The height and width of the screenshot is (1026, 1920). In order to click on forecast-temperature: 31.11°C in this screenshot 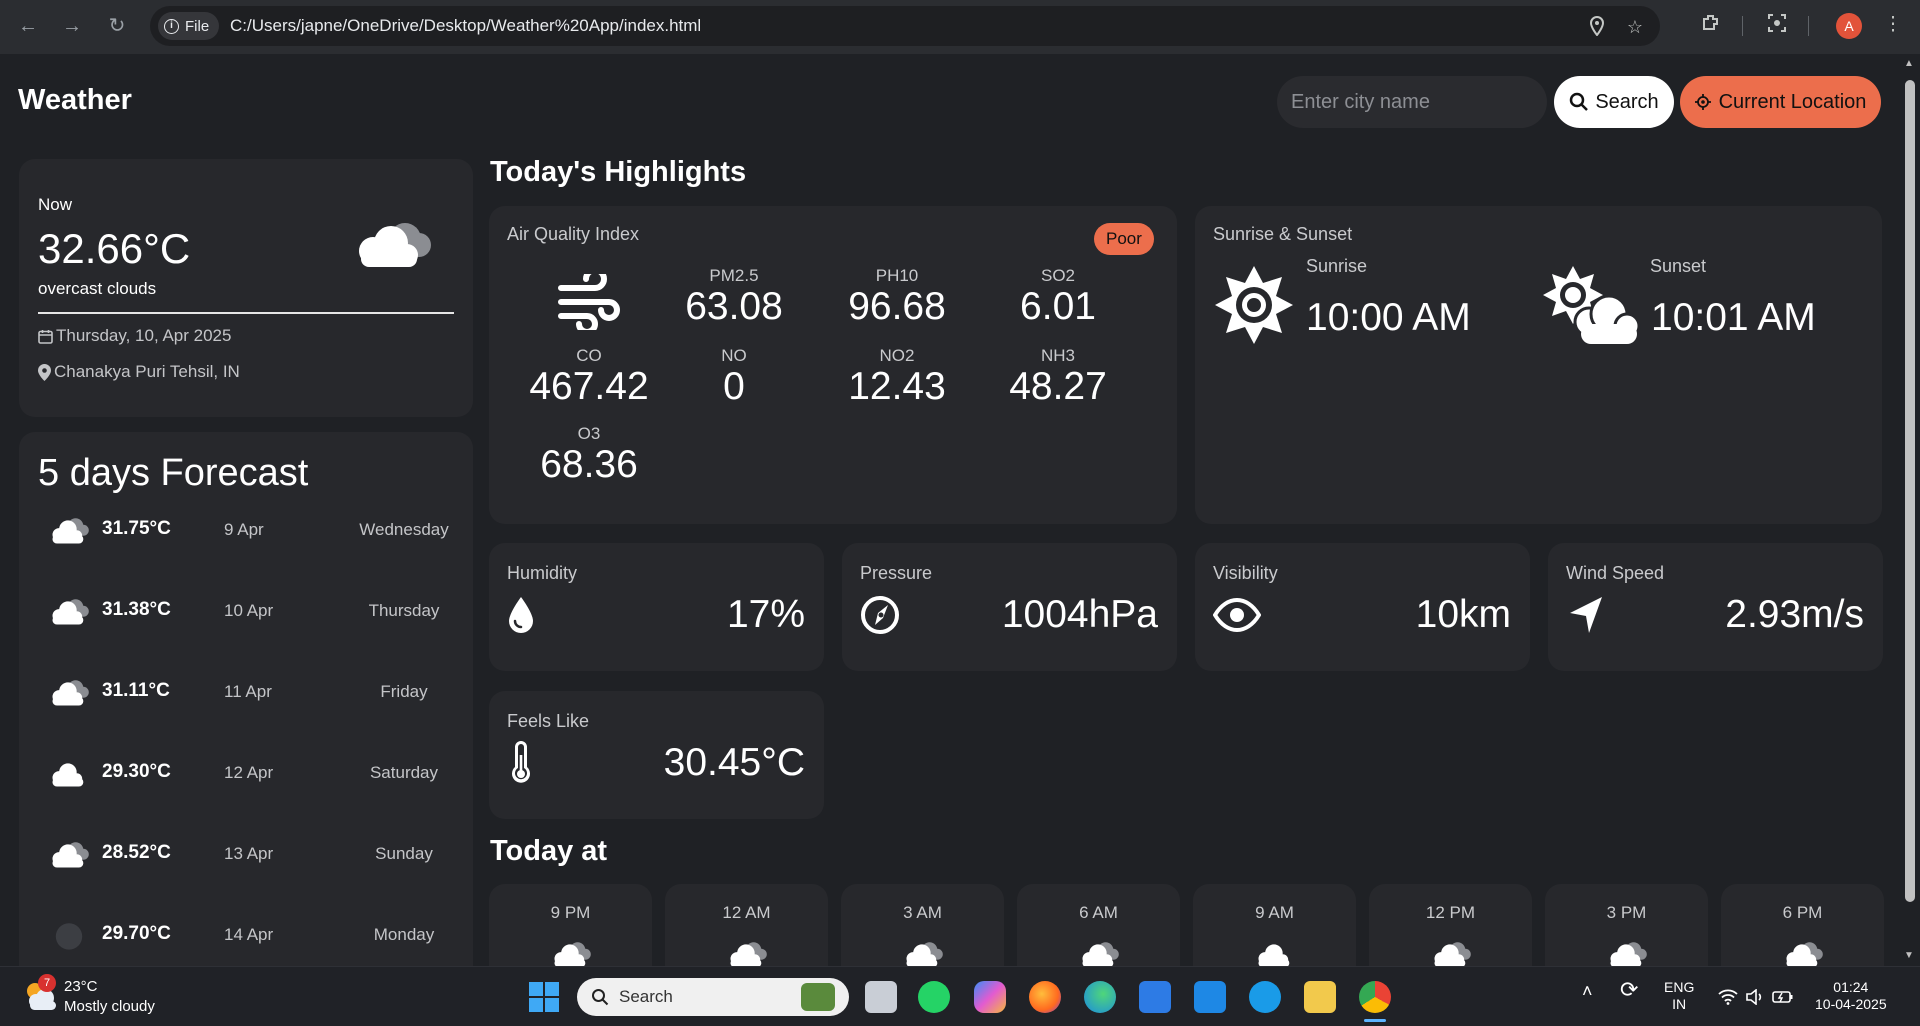, I will do `click(136, 690)`.